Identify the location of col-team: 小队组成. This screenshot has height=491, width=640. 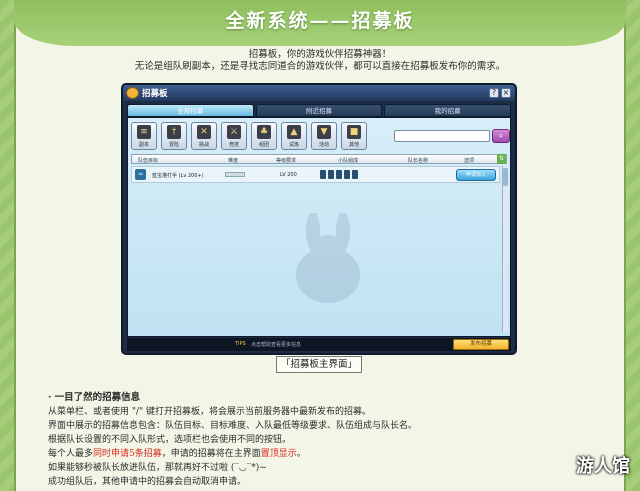
(348, 160).